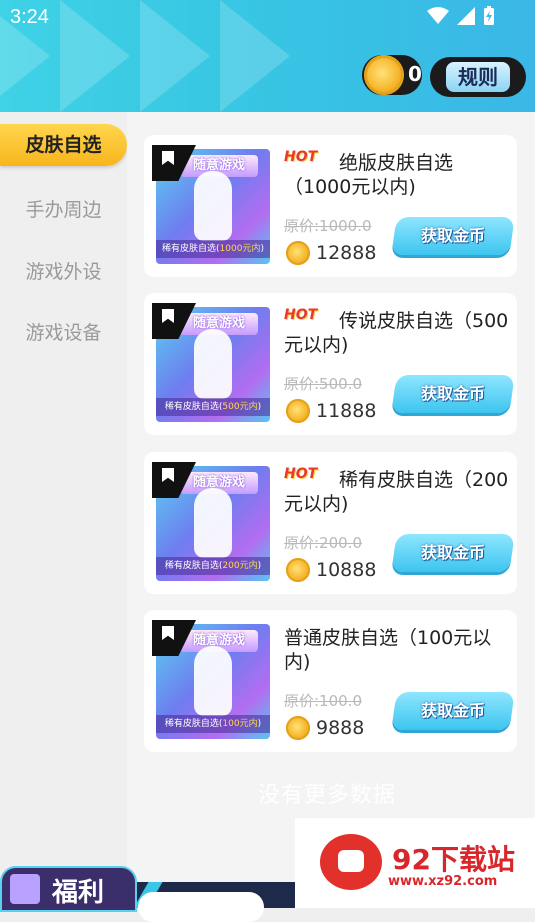  Describe the element at coordinates (63, 145) in the screenshot. I see `sidebar-item-skin-select: 皮肤自选` at that location.